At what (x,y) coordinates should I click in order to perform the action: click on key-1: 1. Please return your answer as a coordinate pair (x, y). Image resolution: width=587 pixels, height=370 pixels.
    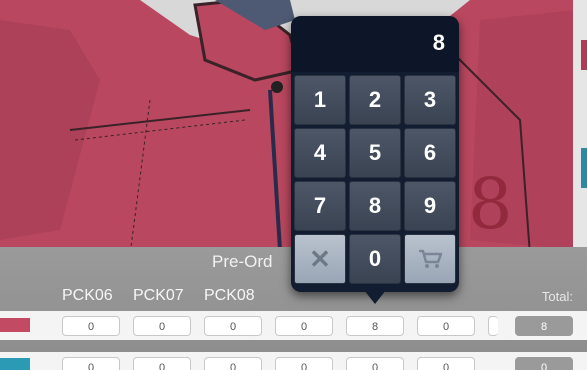
    Looking at the image, I should click on (320, 100).